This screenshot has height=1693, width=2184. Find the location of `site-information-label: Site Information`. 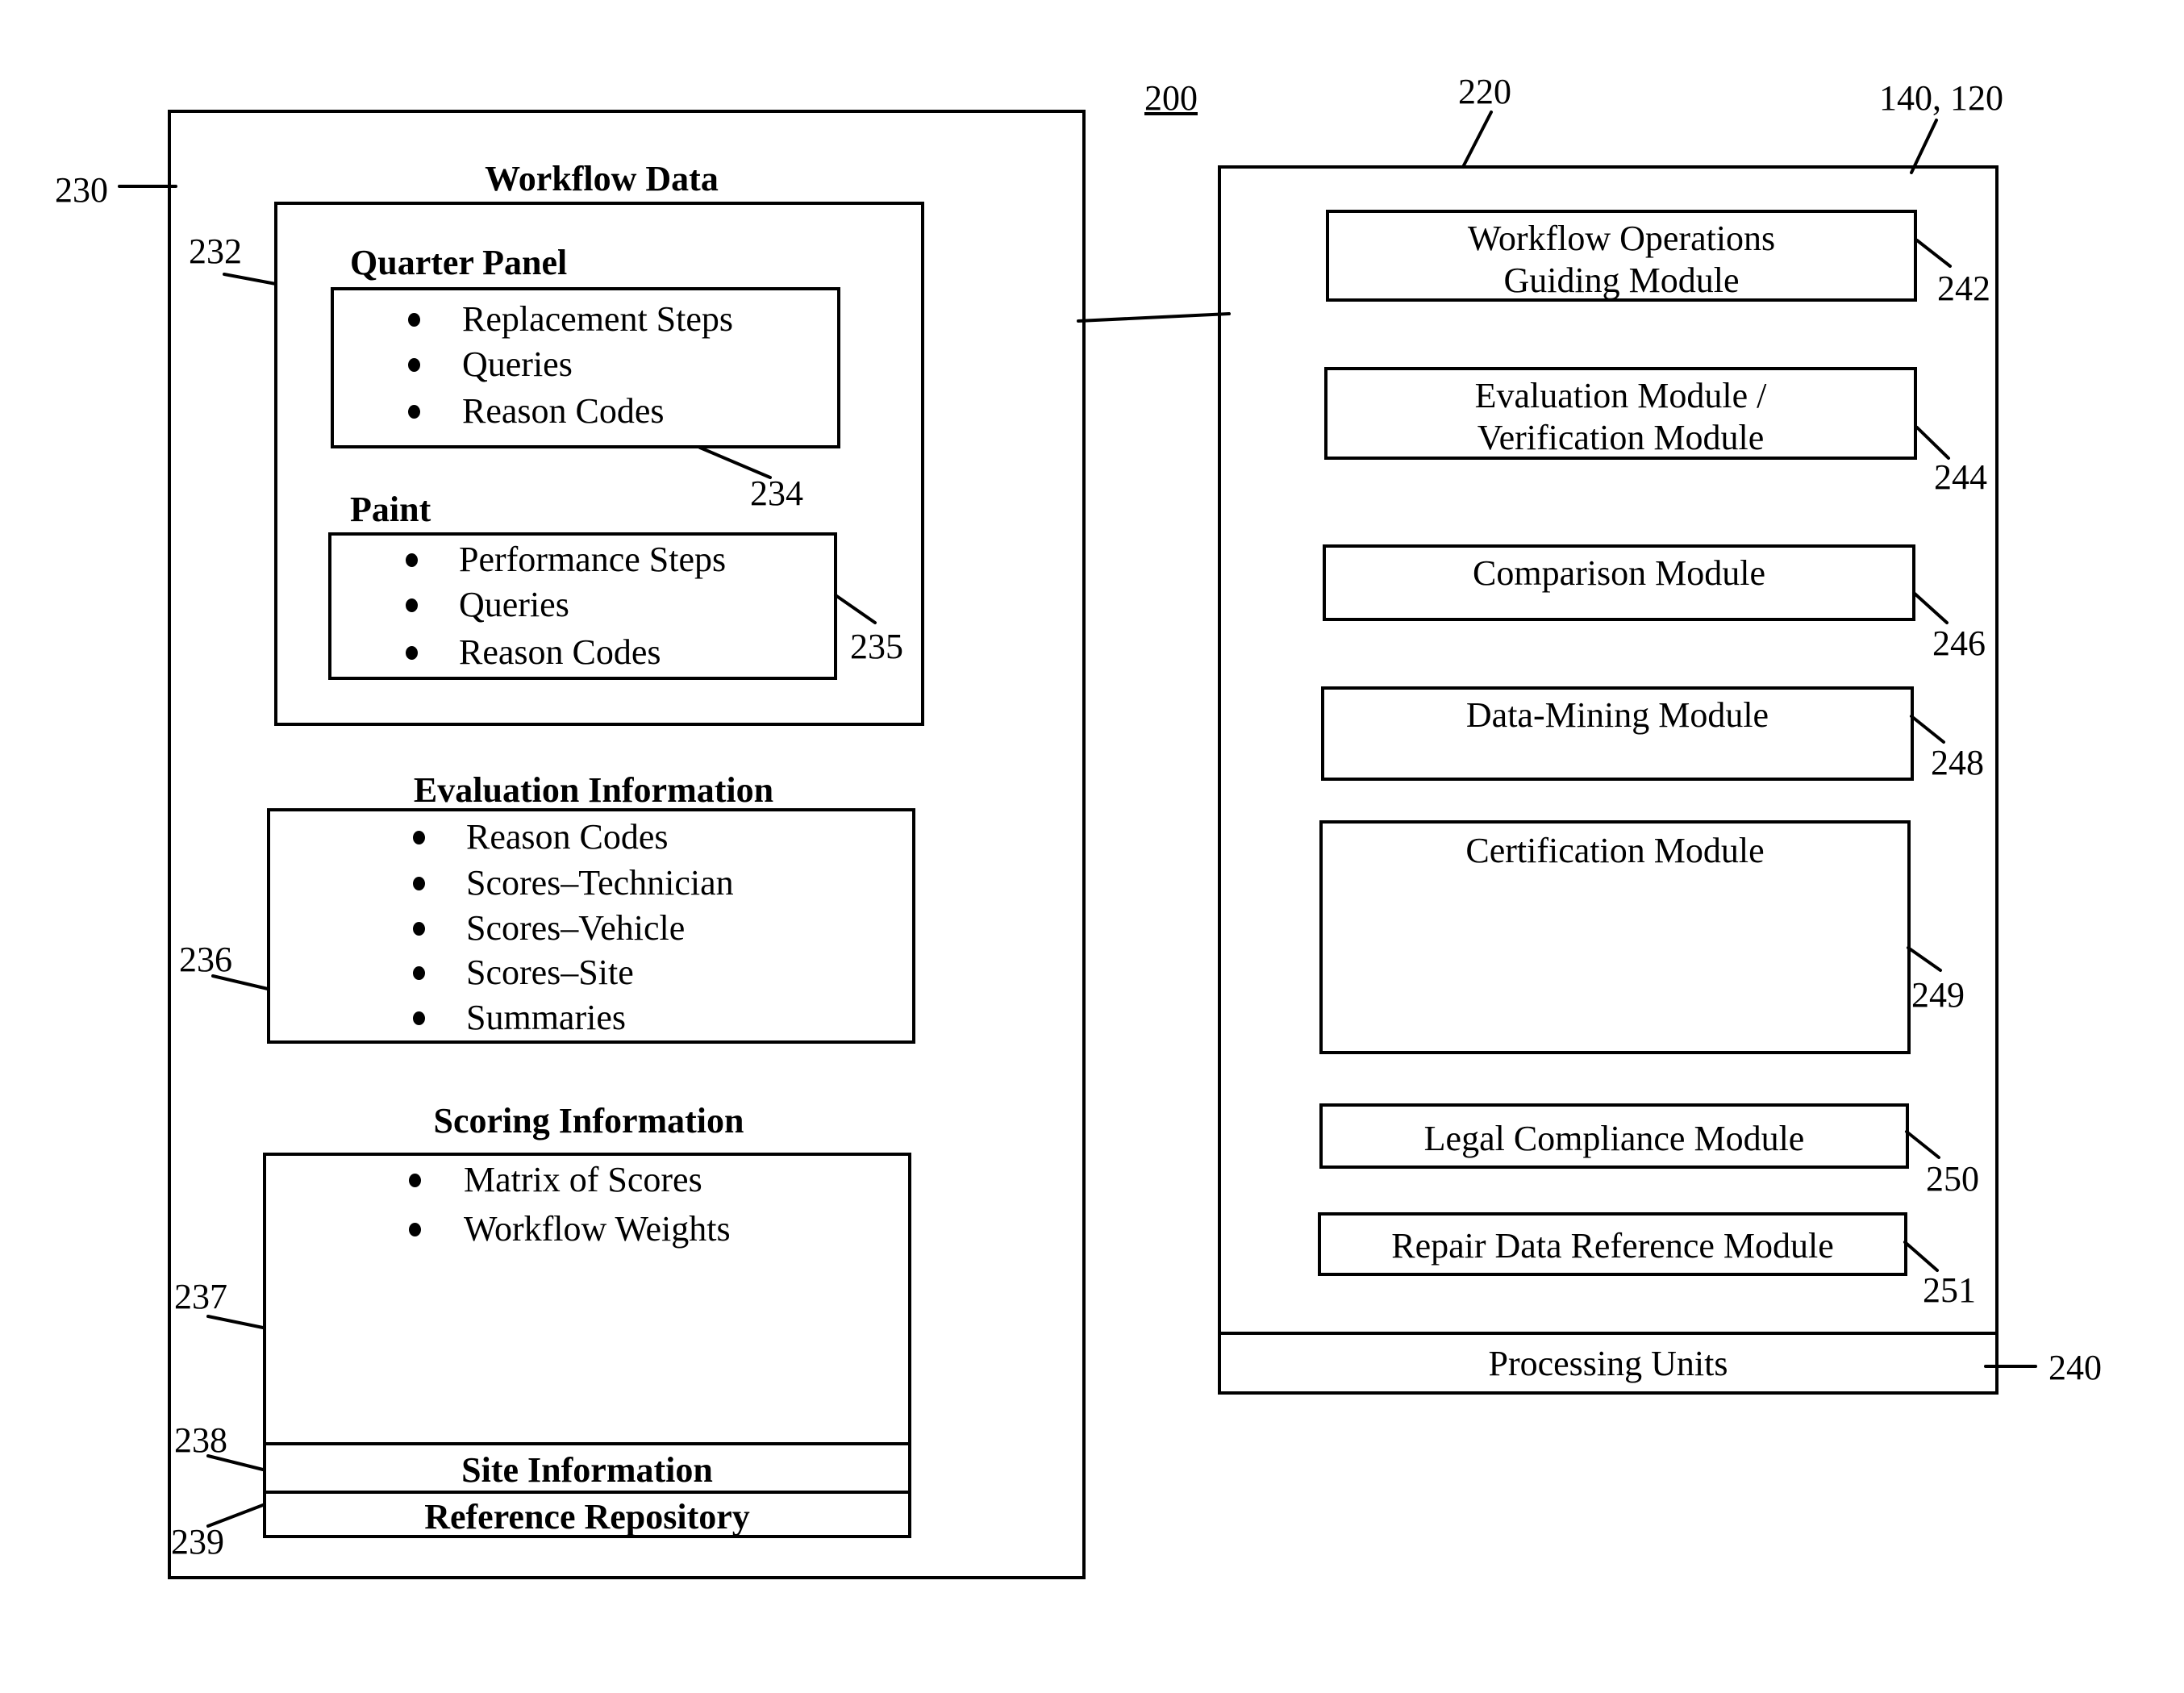

site-information-label: Site Information is located at coordinates (587, 1470).